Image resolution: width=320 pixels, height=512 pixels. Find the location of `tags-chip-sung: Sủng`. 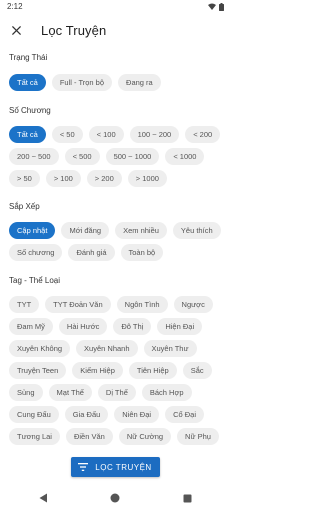

tags-chip-sung: Sủng is located at coordinates (26, 392).